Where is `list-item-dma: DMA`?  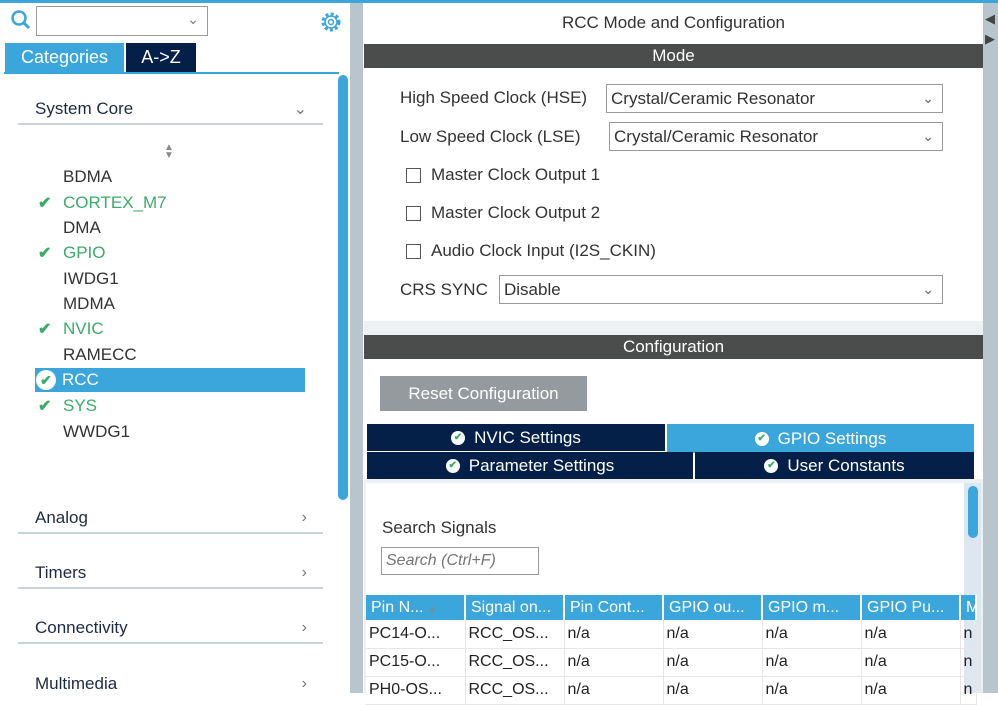
list-item-dma: DMA is located at coordinates (171, 228).